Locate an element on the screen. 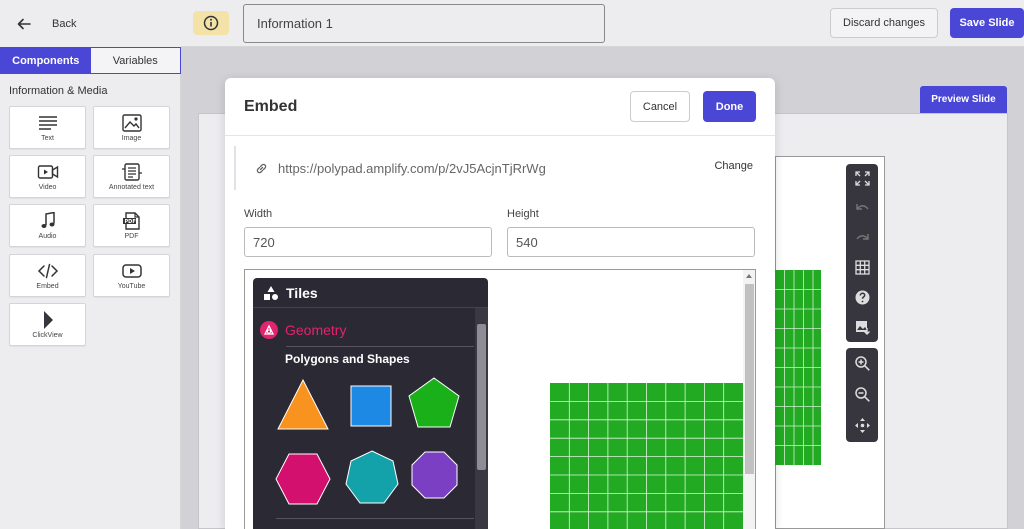 Image resolution: width=1024 pixels, height=529 pixels. polypad-tiles-panel: Tiles Geometry Polygons and Shapes is located at coordinates (370, 403).